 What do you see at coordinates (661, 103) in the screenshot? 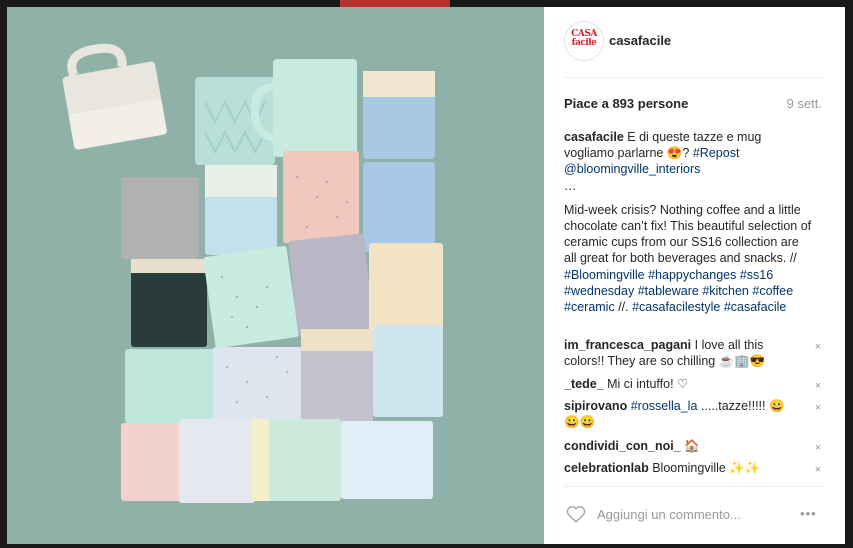
I see `likes-suffix: persone` at bounding box center [661, 103].